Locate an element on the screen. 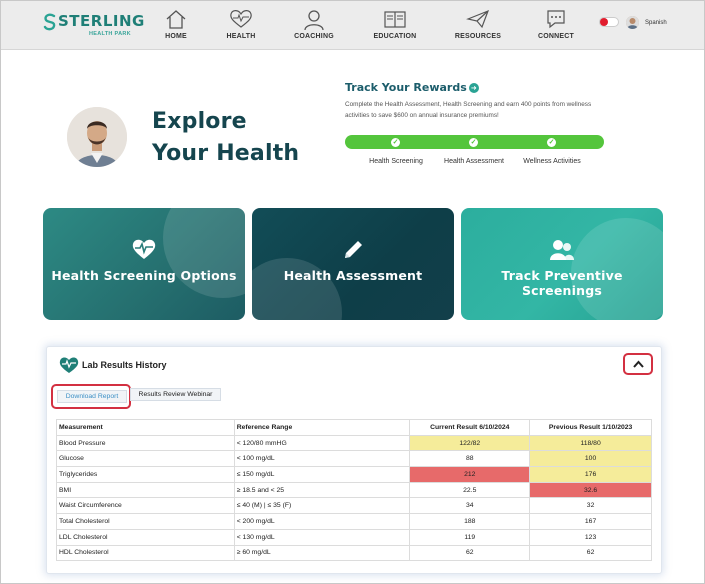 This screenshot has width=705, height=584. cell-previous-result: 123 is located at coordinates (590, 537).